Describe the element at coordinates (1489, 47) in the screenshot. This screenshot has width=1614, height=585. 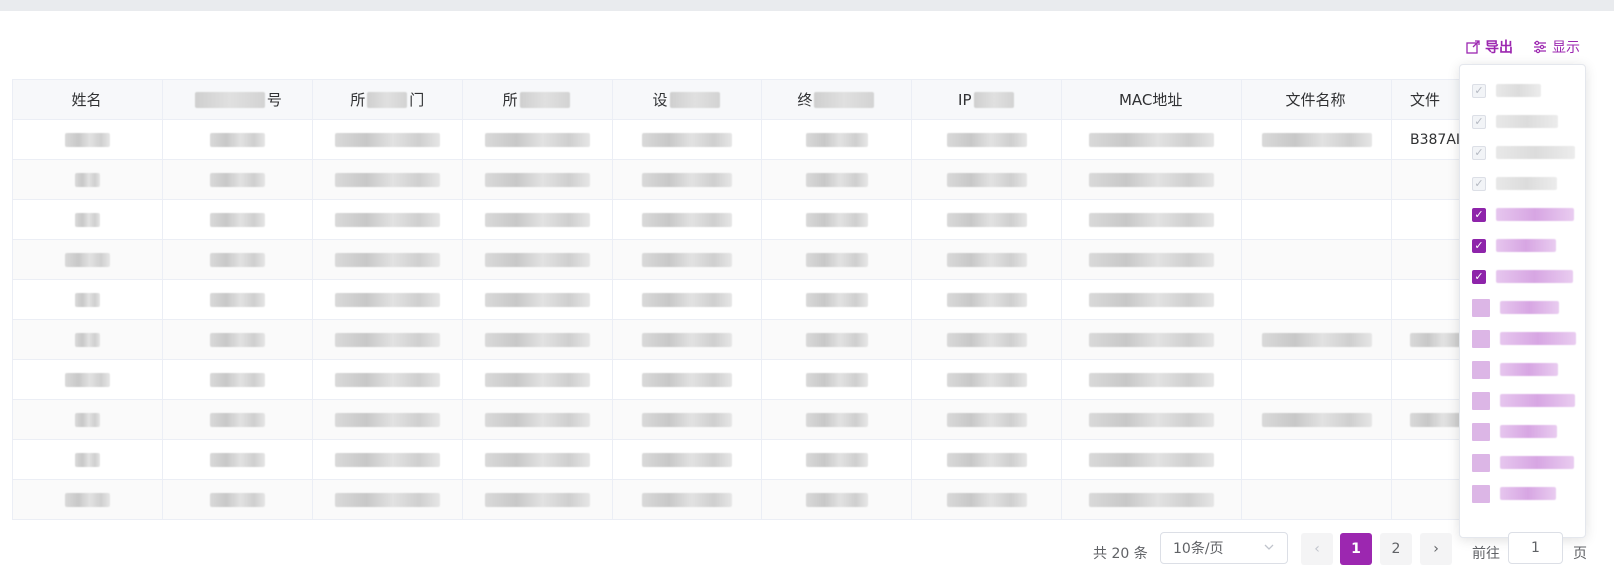
I see `export-button: 导出` at that location.